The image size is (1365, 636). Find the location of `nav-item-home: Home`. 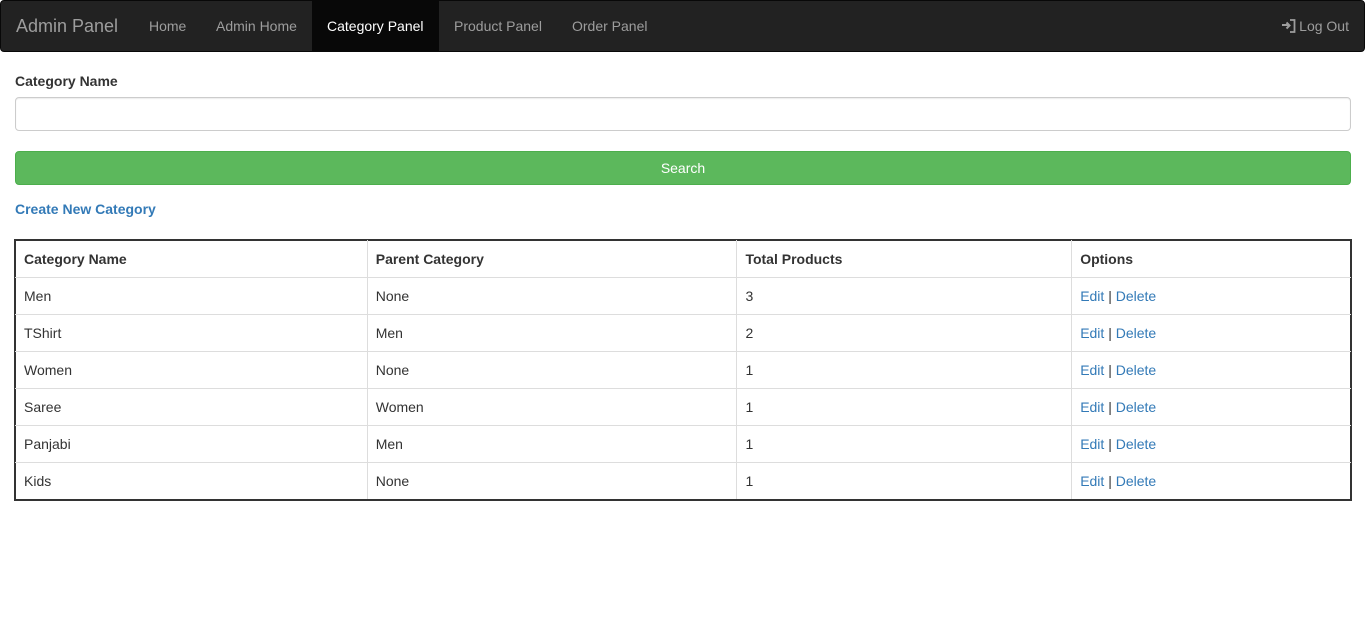

nav-item-home: Home is located at coordinates (167, 26).